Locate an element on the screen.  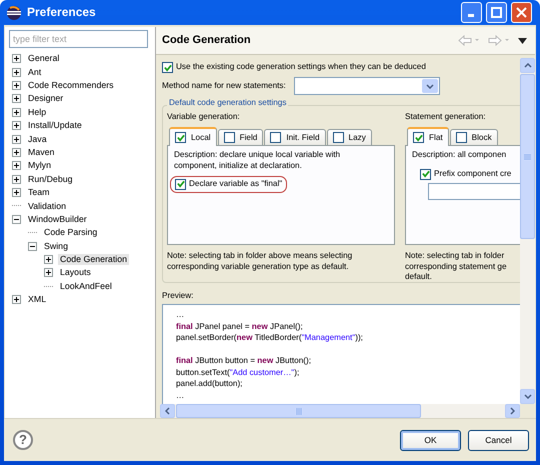
tree-item: Mylyn is located at coordinates (39, 166).